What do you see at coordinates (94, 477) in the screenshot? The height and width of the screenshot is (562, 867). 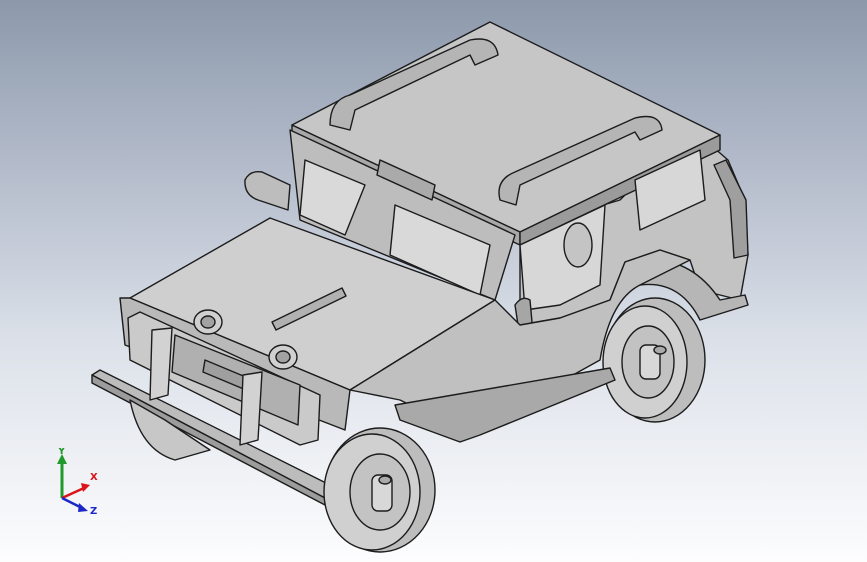 I see `x-axis-label: X` at bounding box center [94, 477].